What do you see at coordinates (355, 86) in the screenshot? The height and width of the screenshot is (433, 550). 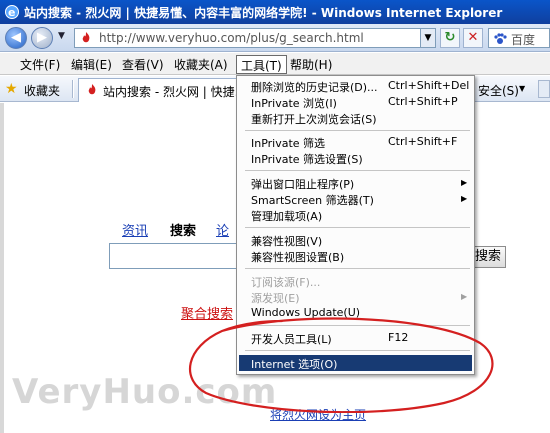 I see `menu-item-delete-history: 删除浏览的历史记录(D)... Ctrl+Shift+Del` at bounding box center [355, 86].